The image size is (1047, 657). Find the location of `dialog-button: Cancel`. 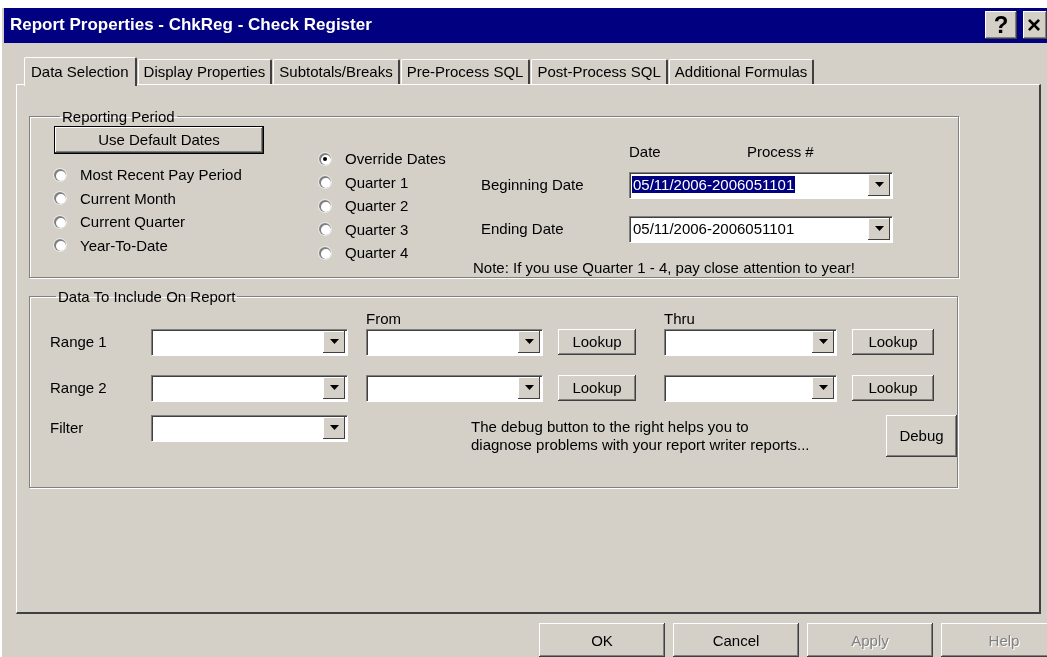

dialog-button: Cancel is located at coordinates (736, 640).